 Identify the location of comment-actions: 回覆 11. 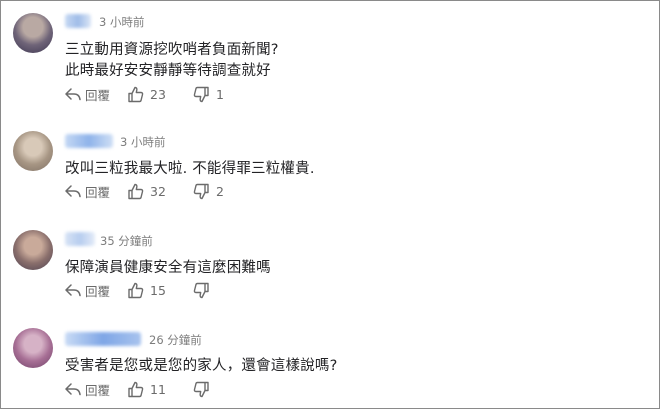
(140, 389).